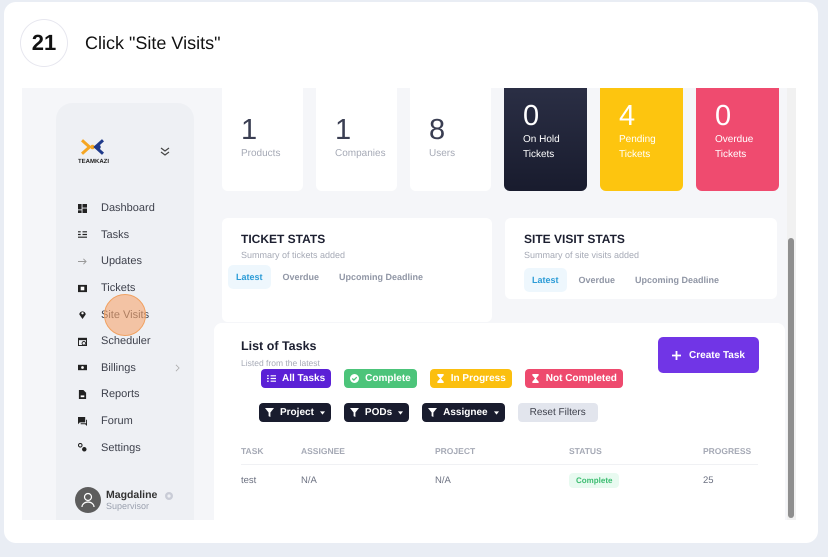 The height and width of the screenshot is (557, 828). I want to click on tasks-subtitle: Listed from the latest, so click(280, 363).